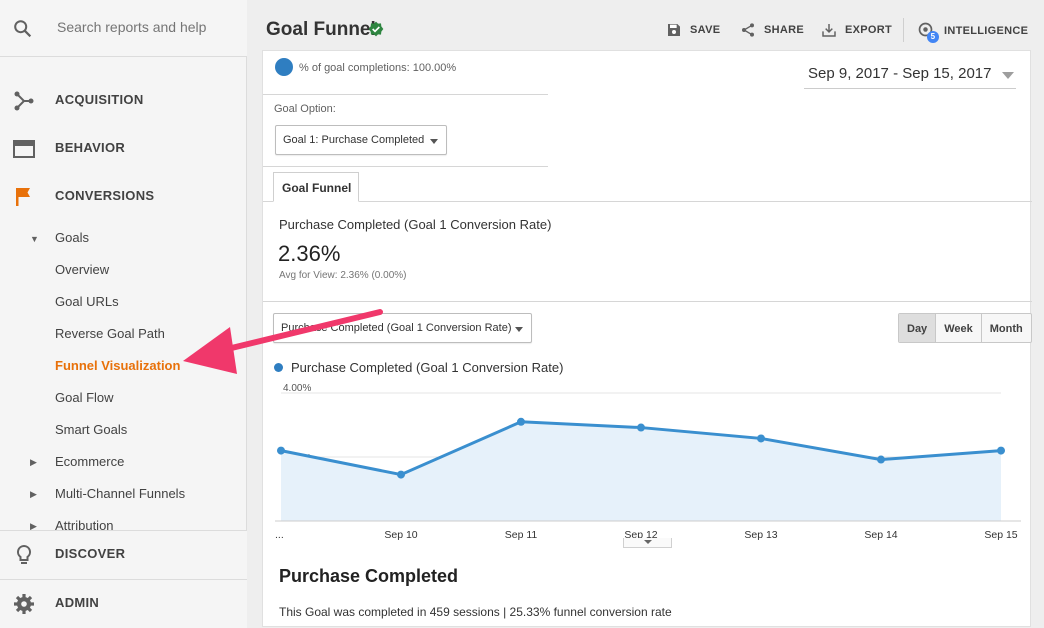  What do you see at coordinates (748, 30) in the screenshot?
I see `share-icon` at bounding box center [748, 30].